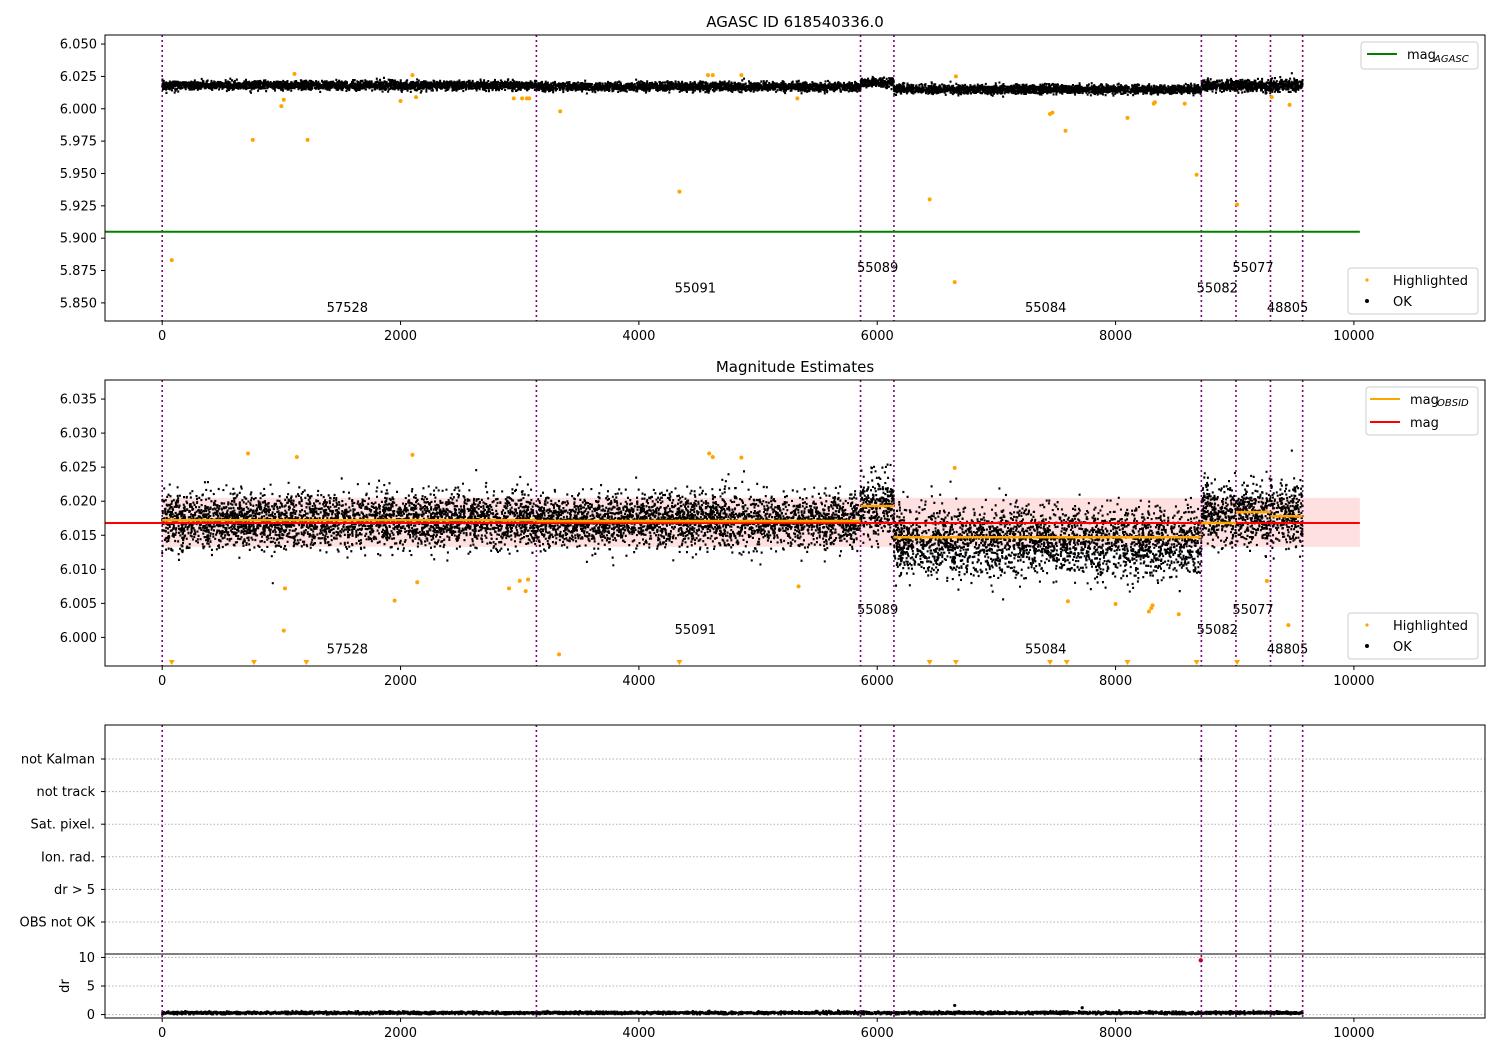 This screenshot has height=1050, width=1500. What do you see at coordinates (74, 890) in the screenshot?
I see `flag-label: dr > 5` at bounding box center [74, 890].